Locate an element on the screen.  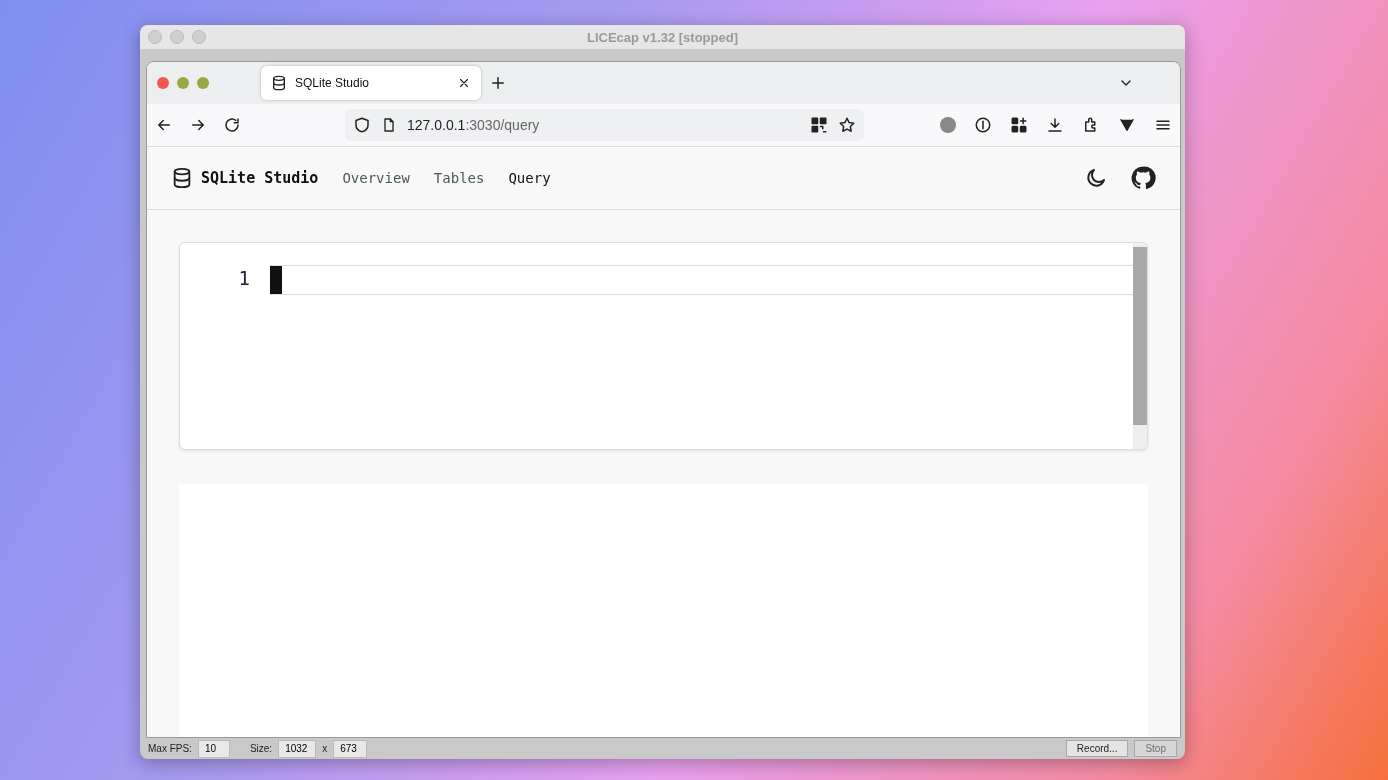
url-text: 127.0.0.1:3030/query is located at coordinates (473, 125).